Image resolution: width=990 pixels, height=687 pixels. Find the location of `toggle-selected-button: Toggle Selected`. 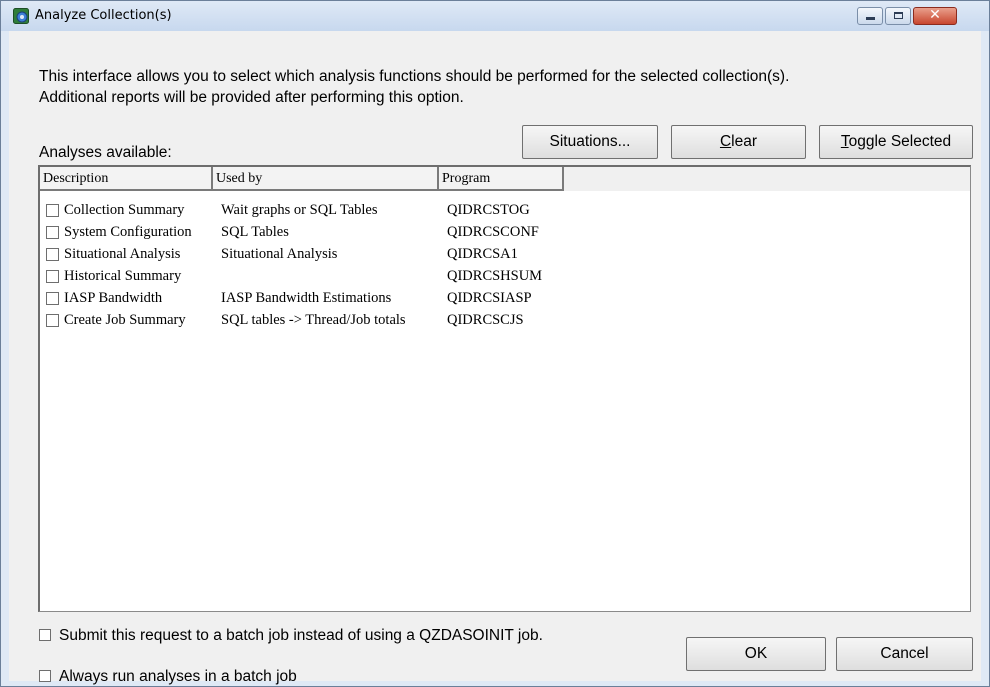

toggle-selected-button: Toggle Selected is located at coordinates (896, 142).